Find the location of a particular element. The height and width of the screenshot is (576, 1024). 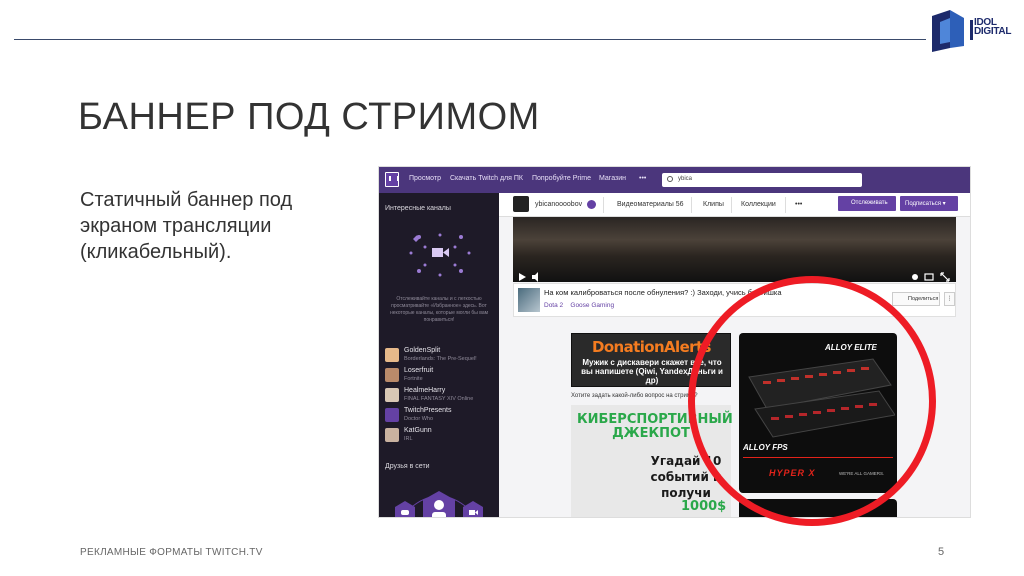

subscribe-button: Подписаться ▾ is located at coordinates (929, 203).